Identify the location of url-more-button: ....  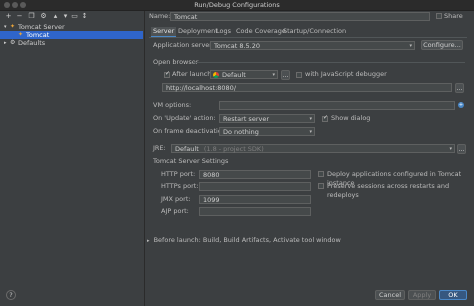
(459, 88).